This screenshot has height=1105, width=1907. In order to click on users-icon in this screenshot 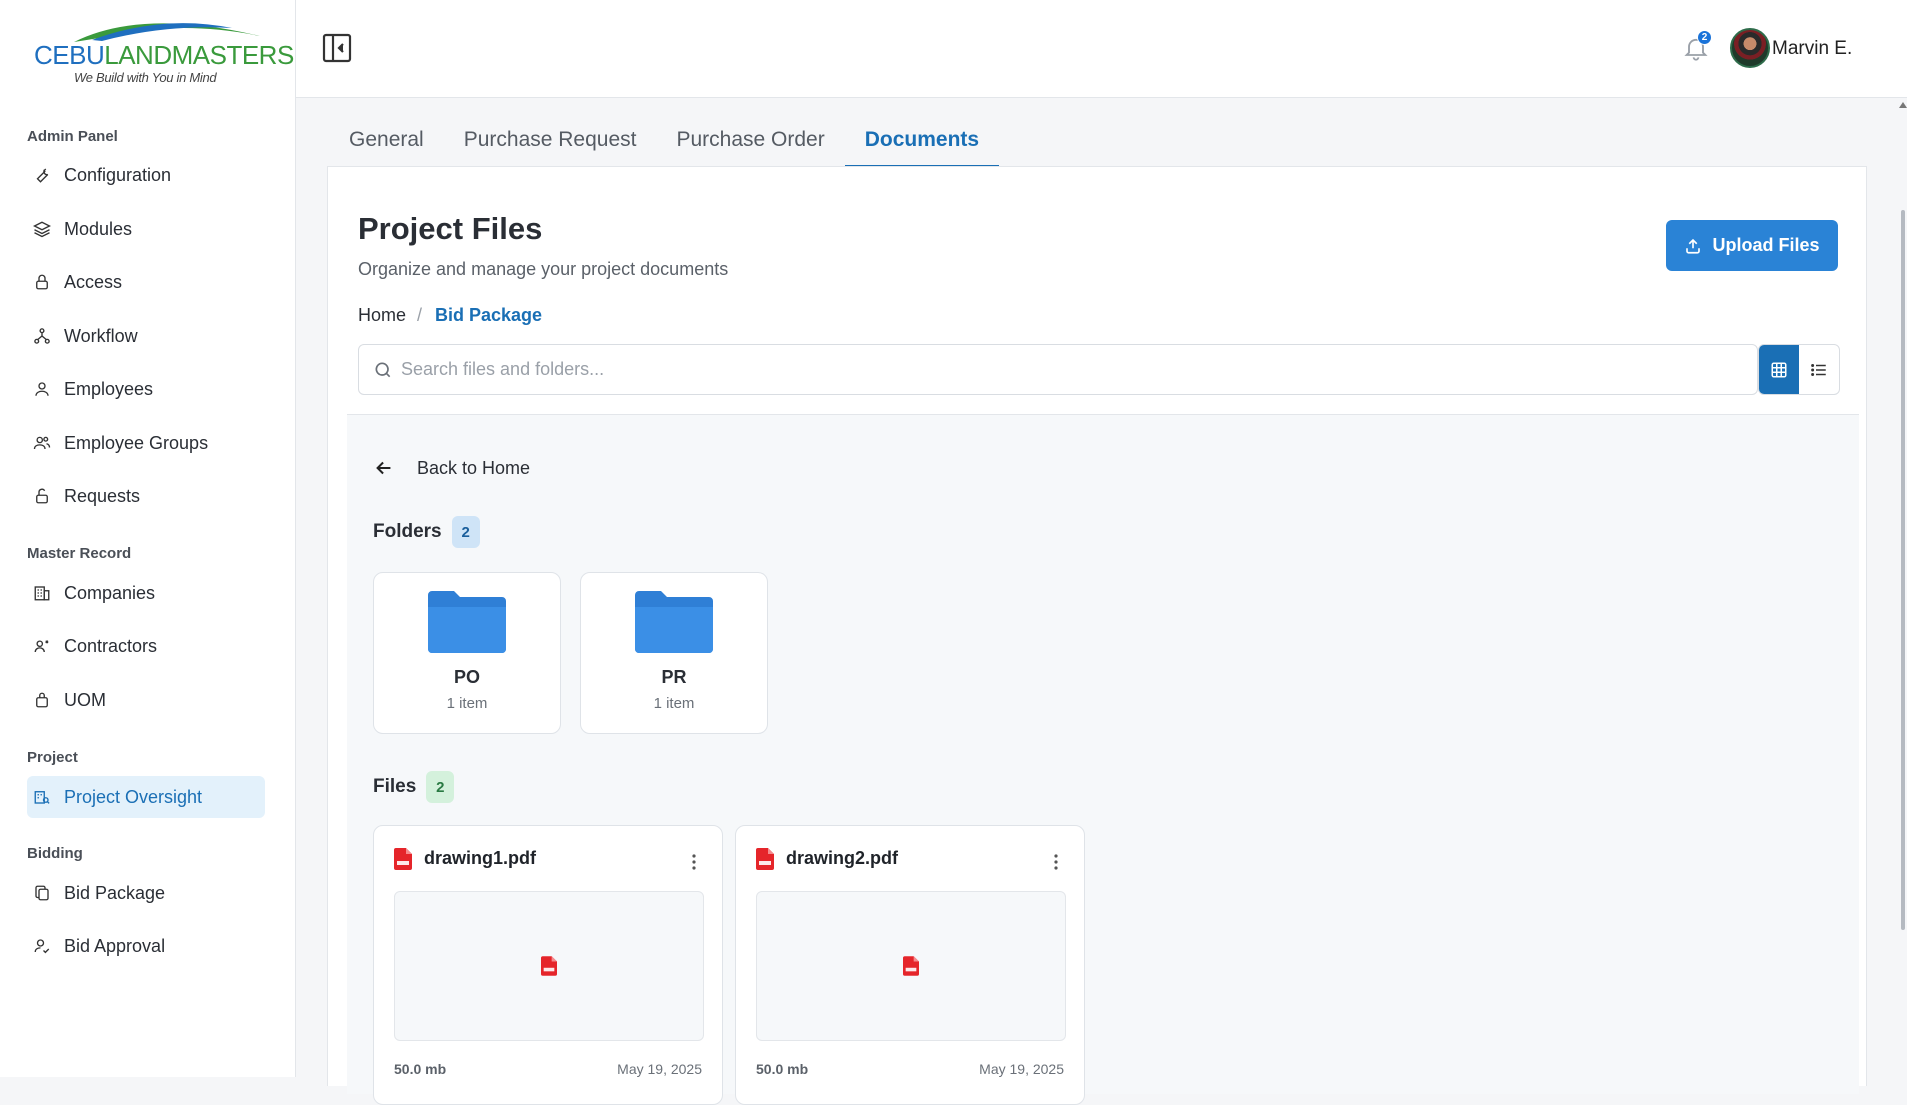, I will do `click(42, 443)`.